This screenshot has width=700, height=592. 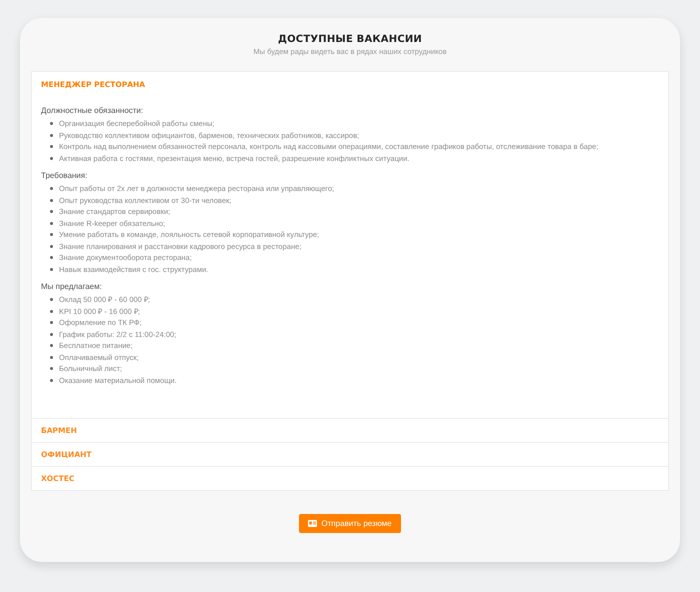 I want to click on send-resume-button: Отправить резюме, so click(x=350, y=523).